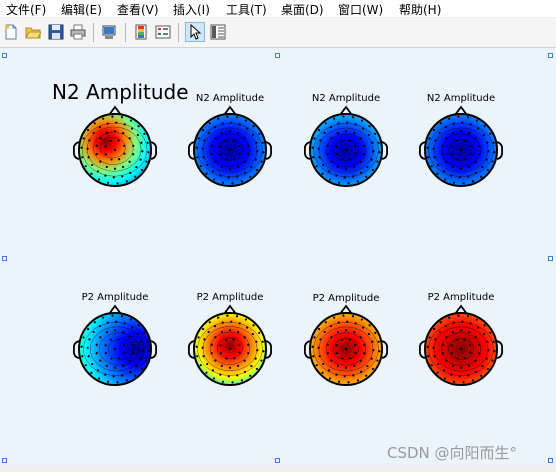 This screenshot has width=556, height=472. I want to click on open-file-button, so click(33, 32).